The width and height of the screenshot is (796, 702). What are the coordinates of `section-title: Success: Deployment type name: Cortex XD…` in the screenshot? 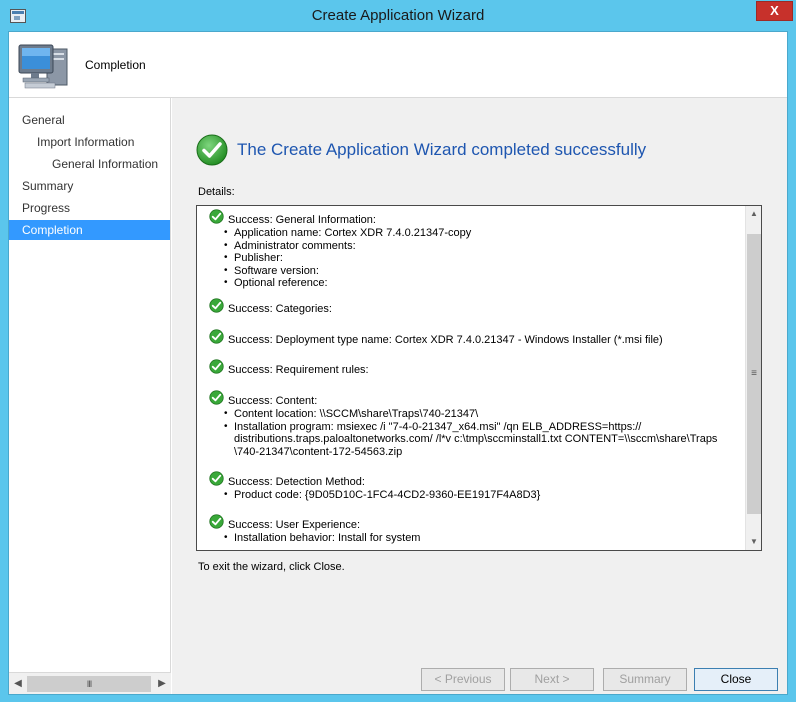 It's located at (445, 340).